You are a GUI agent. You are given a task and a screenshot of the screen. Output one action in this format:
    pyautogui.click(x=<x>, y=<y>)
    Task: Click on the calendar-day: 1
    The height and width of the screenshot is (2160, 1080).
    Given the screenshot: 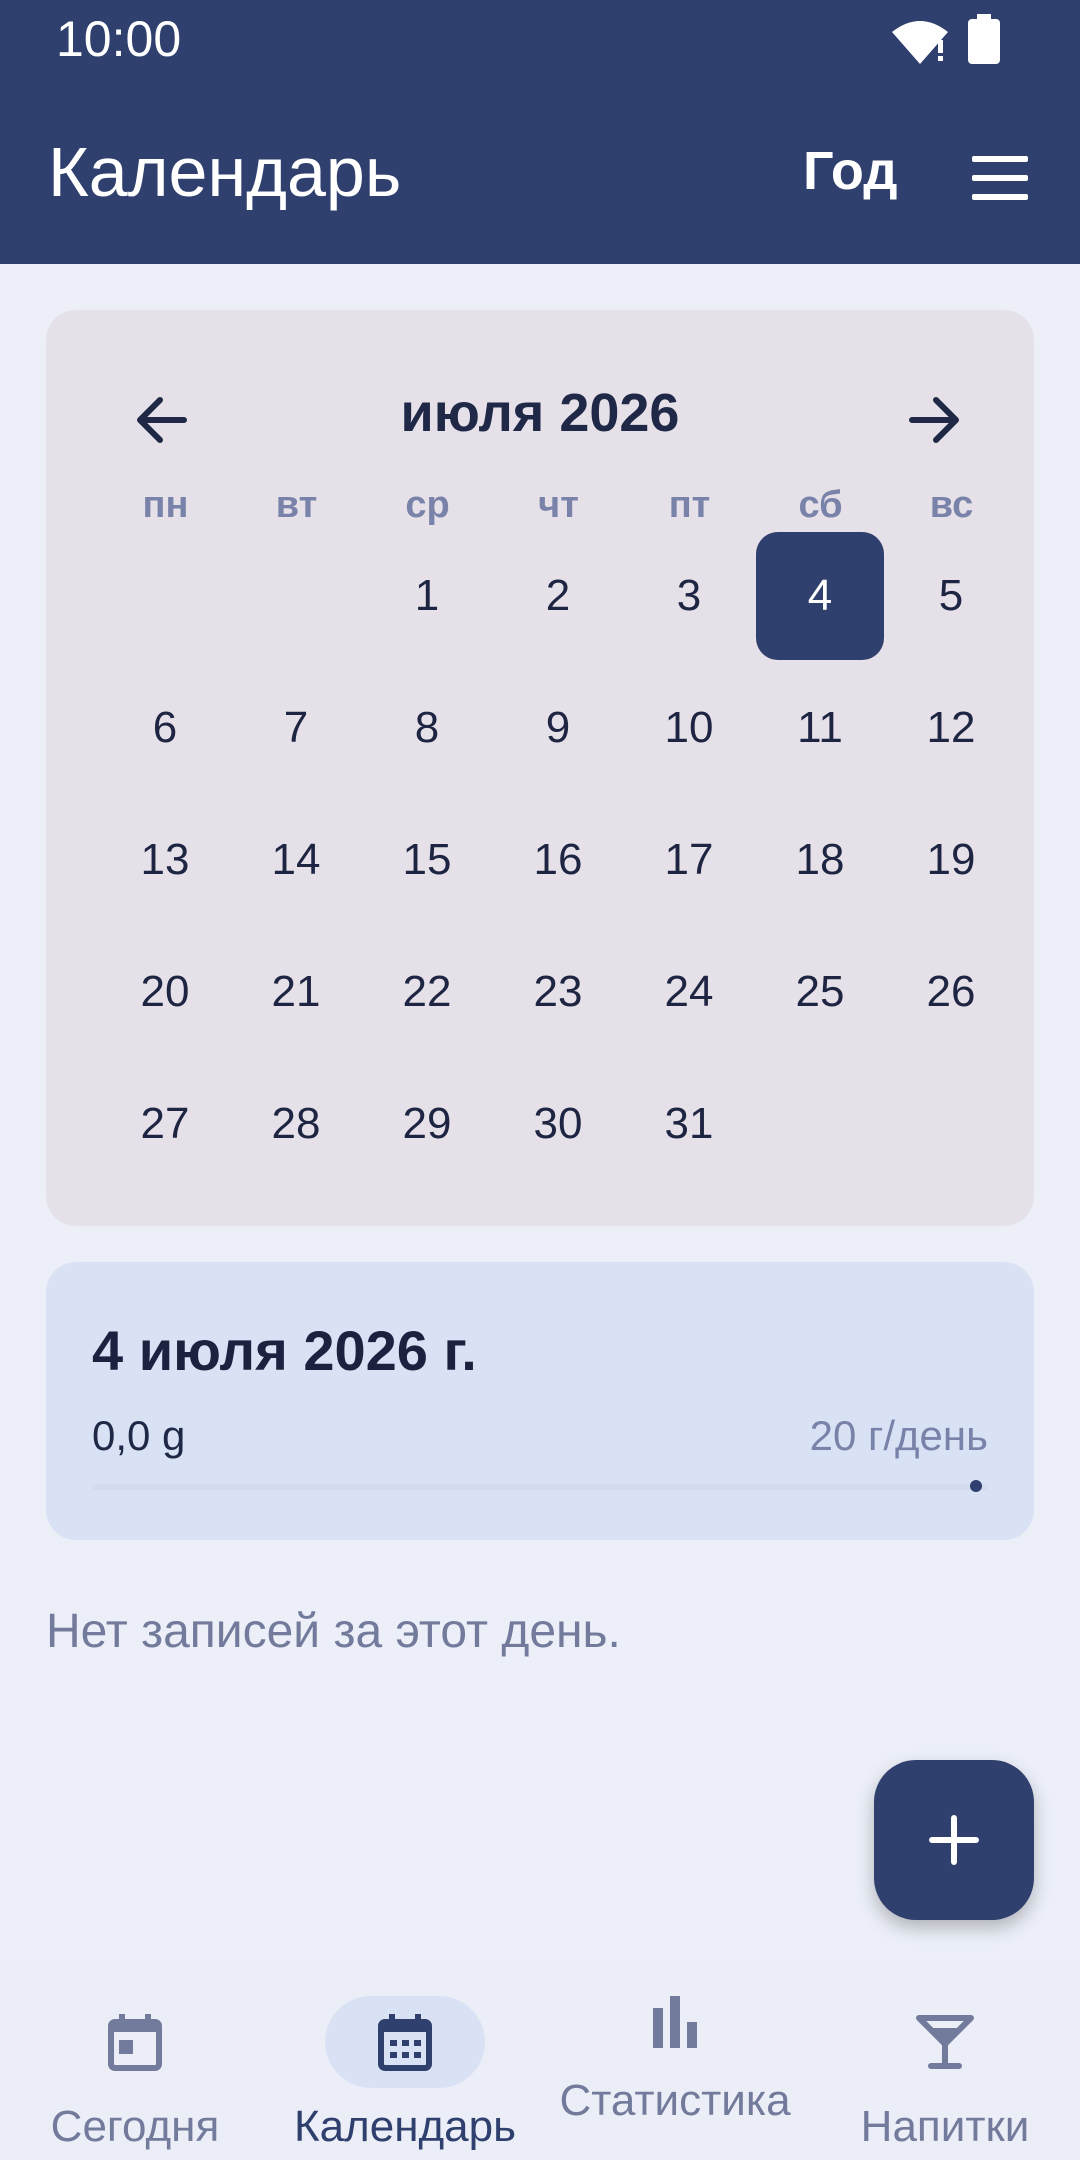 What is the action you would take?
    pyautogui.click(x=427, y=596)
    